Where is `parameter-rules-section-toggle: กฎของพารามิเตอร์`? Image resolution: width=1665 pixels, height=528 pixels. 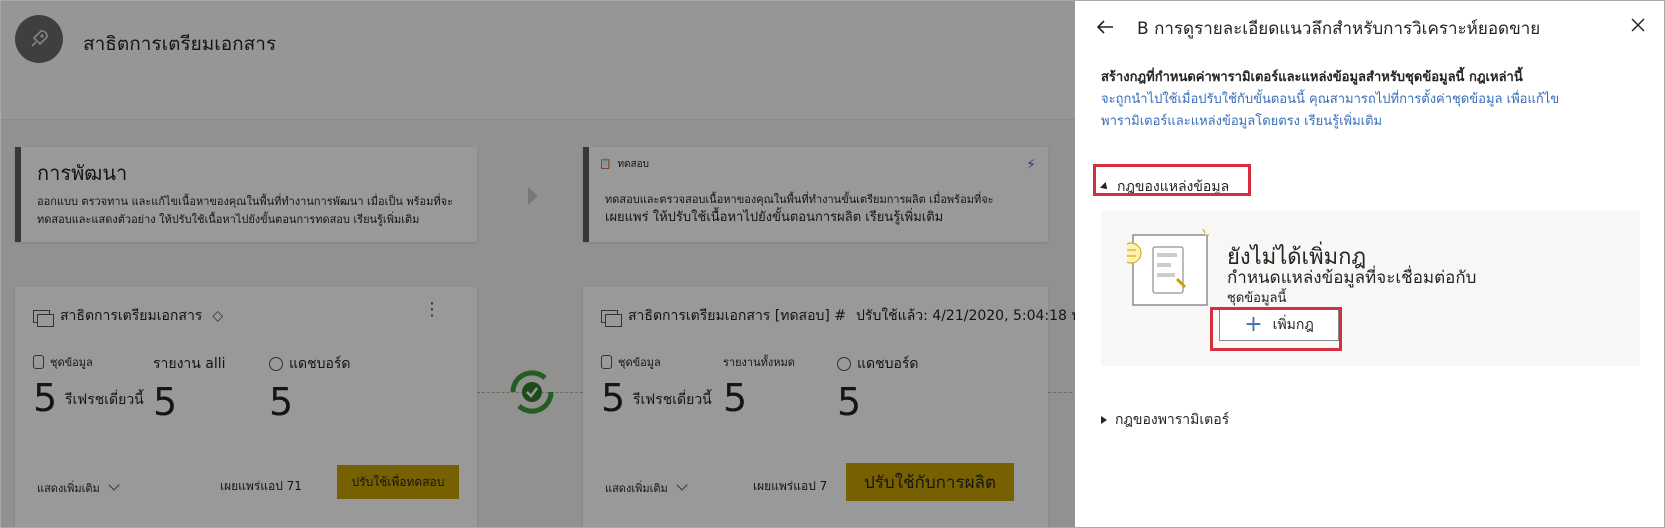
parameter-rules-section-toggle: กฎของพารามิเตอร์ is located at coordinates (1165, 420).